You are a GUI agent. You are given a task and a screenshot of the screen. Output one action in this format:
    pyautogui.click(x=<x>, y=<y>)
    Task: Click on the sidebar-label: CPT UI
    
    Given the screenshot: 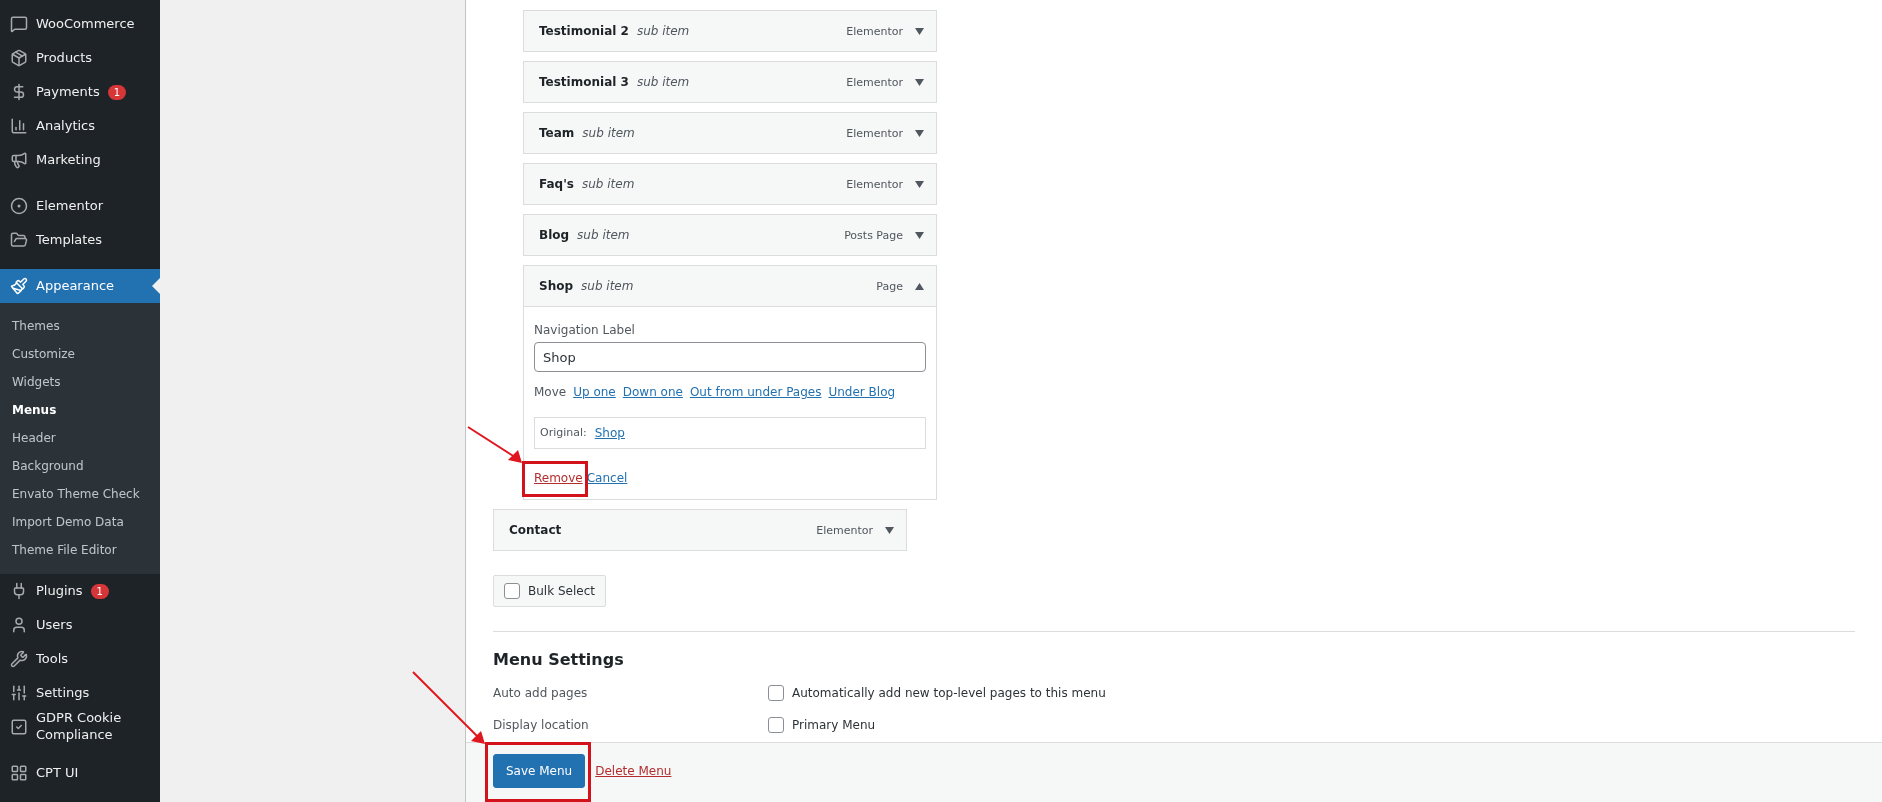 What is the action you would take?
    pyautogui.click(x=57, y=773)
    